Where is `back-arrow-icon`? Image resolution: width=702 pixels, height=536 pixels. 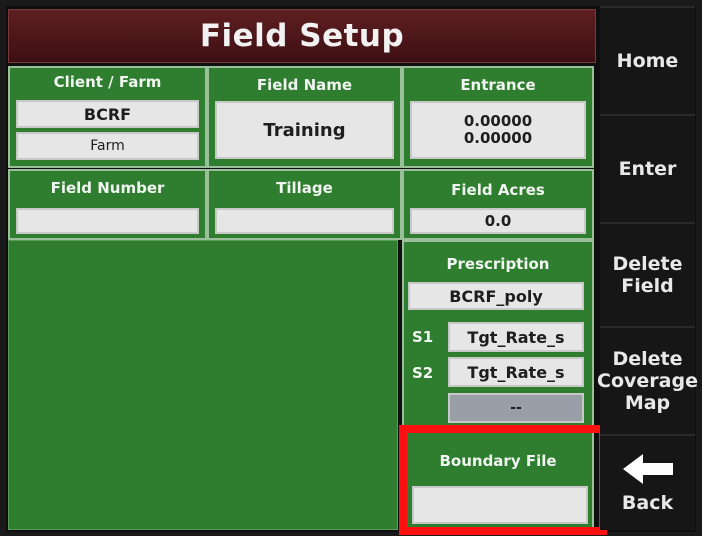
back-arrow-icon is located at coordinates (648, 469).